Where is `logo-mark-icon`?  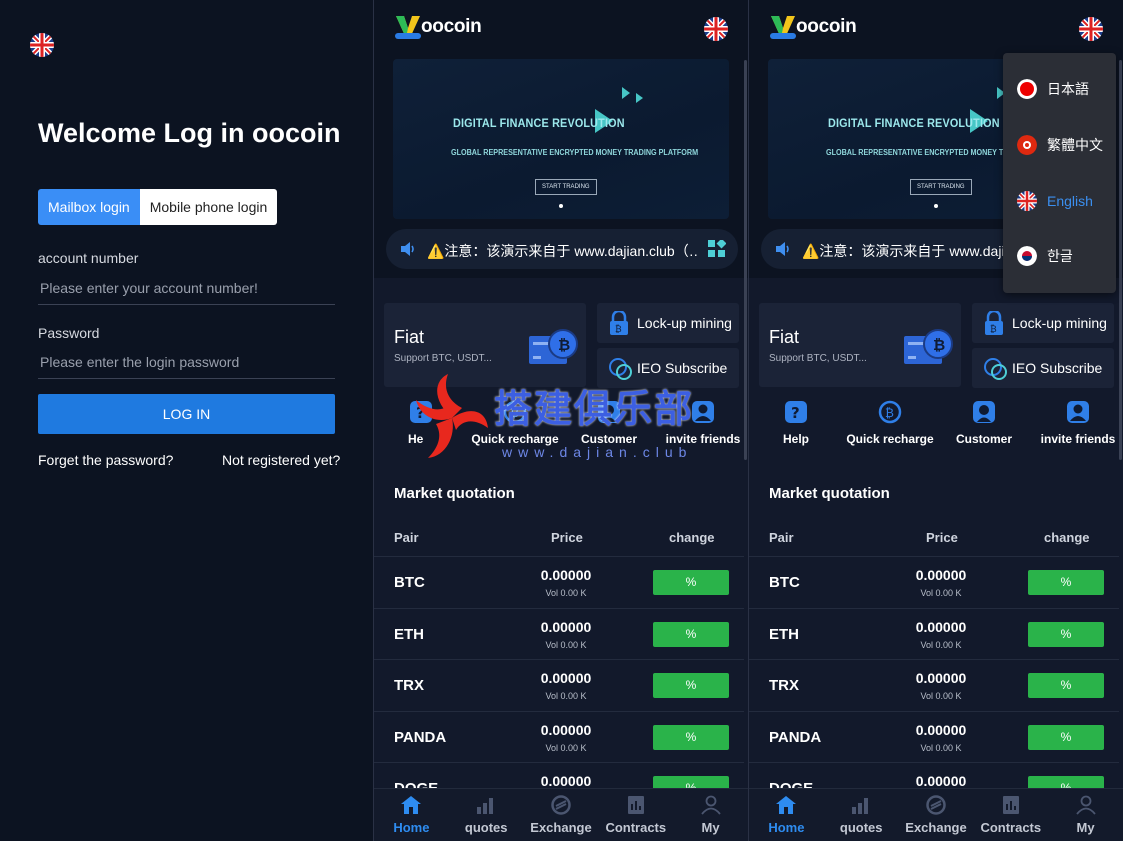
logo-mark-icon is located at coordinates (407, 27).